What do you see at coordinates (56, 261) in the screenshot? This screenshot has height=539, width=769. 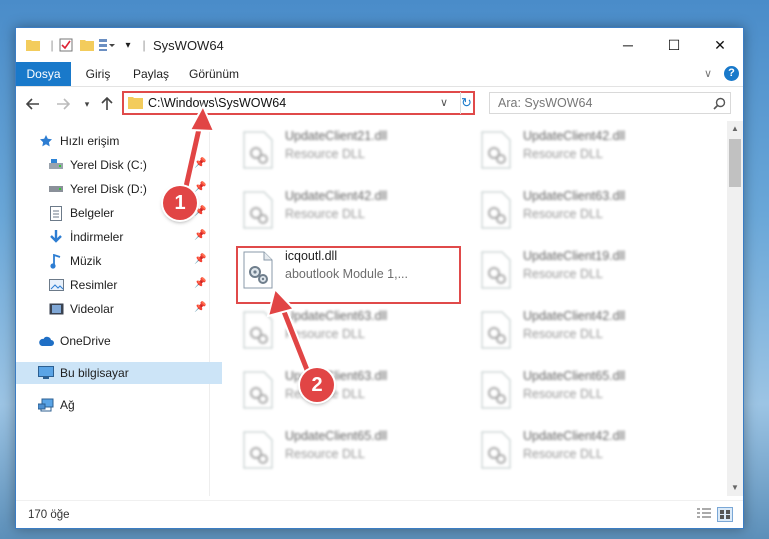 I see `music-icon` at bounding box center [56, 261].